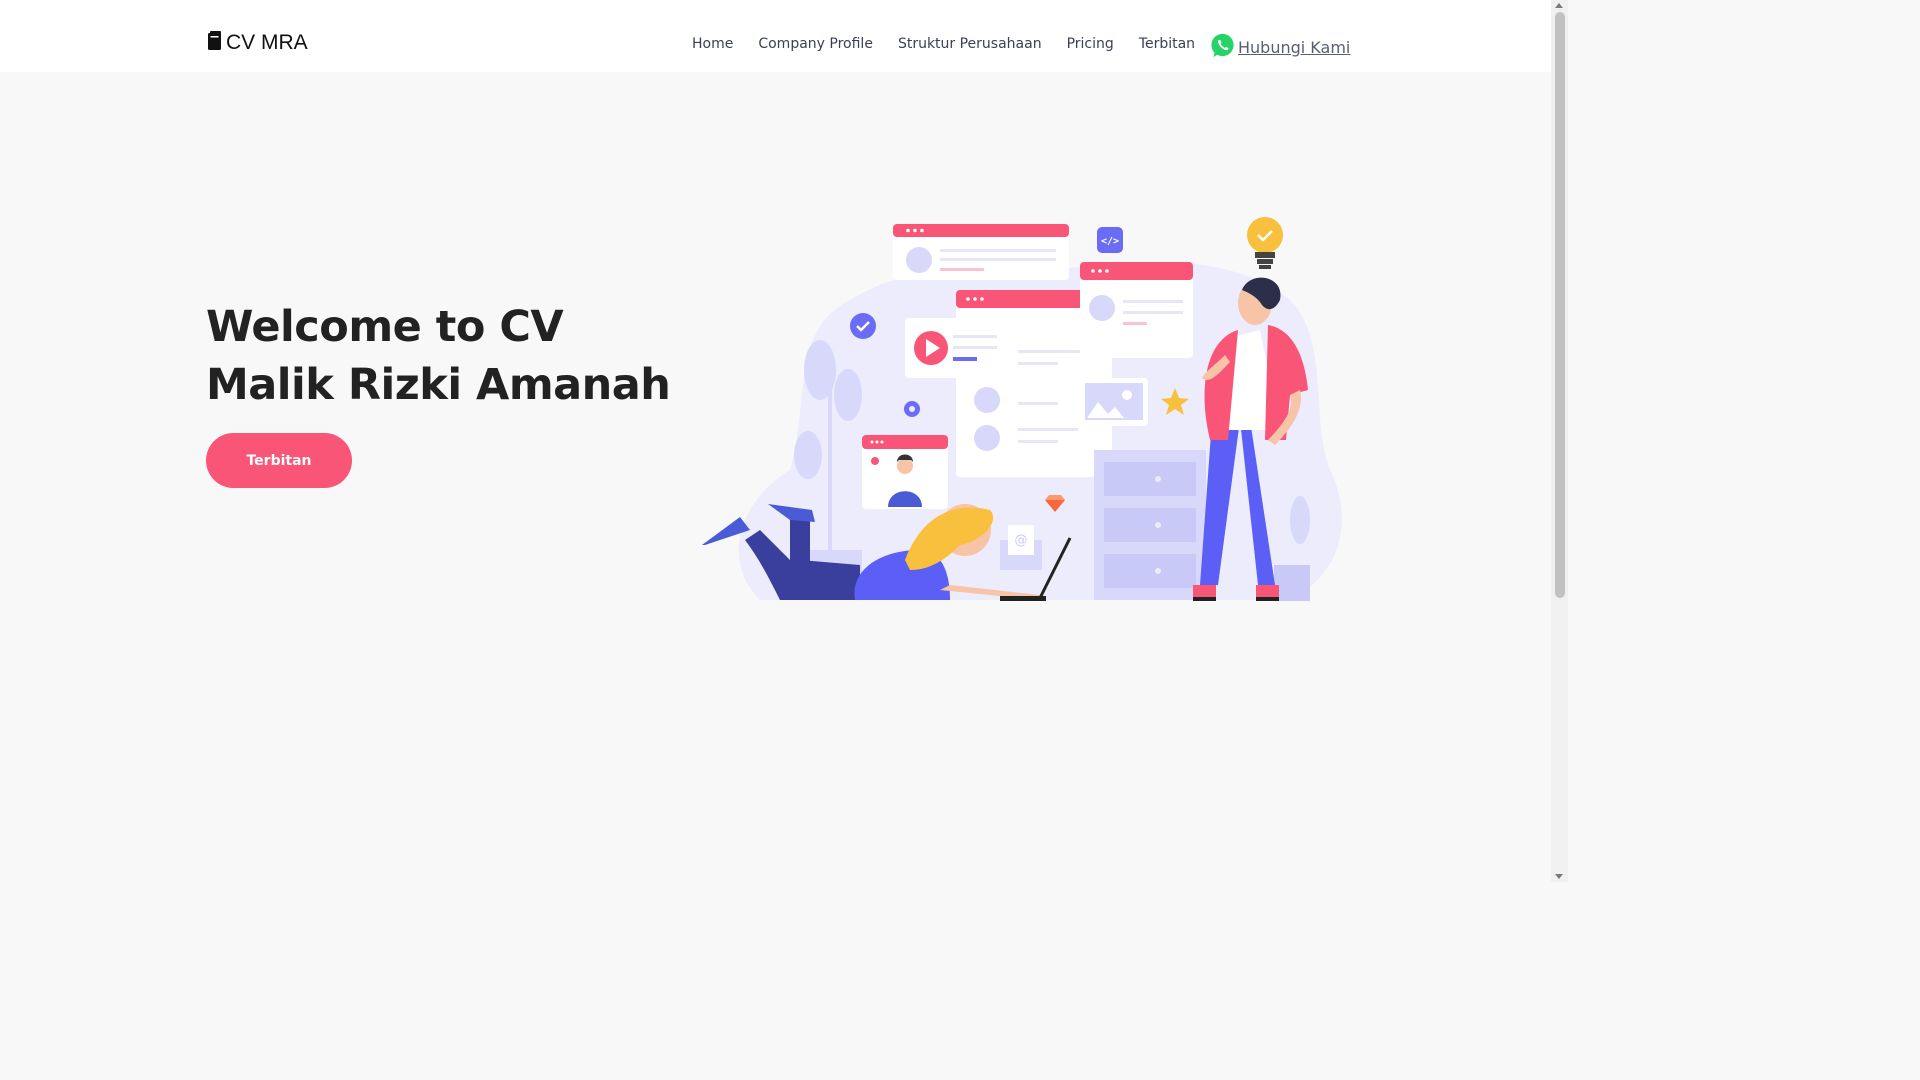 The height and width of the screenshot is (1080, 1920). What do you see at coordinates (215, 43) in the screenshot?
I see `book-icon` at bounding box center [215, 43].